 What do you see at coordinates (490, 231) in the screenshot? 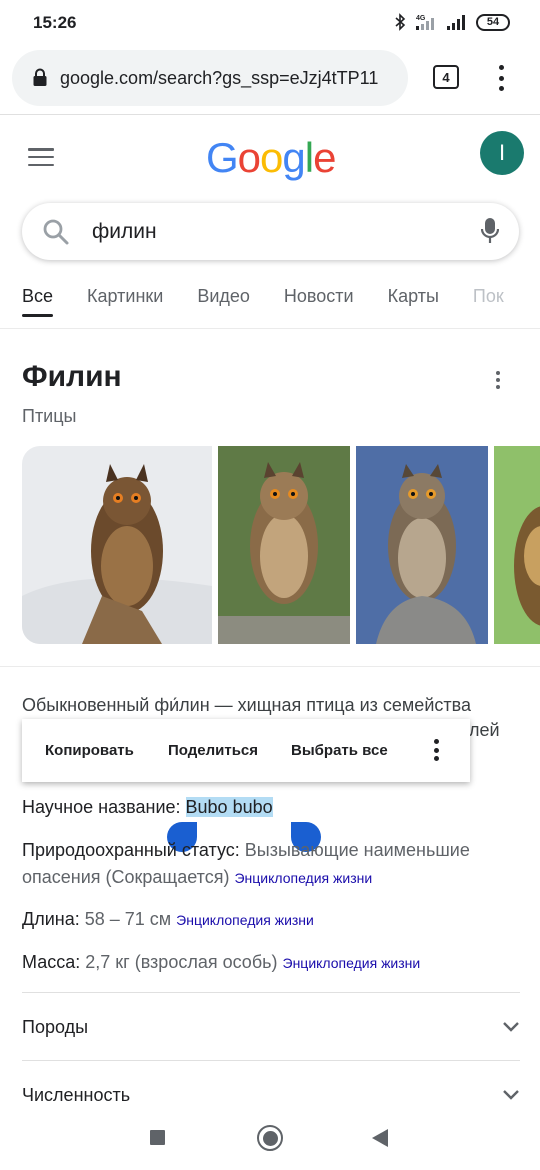
I see `microphone-icon` at bounding box center [490, 231].